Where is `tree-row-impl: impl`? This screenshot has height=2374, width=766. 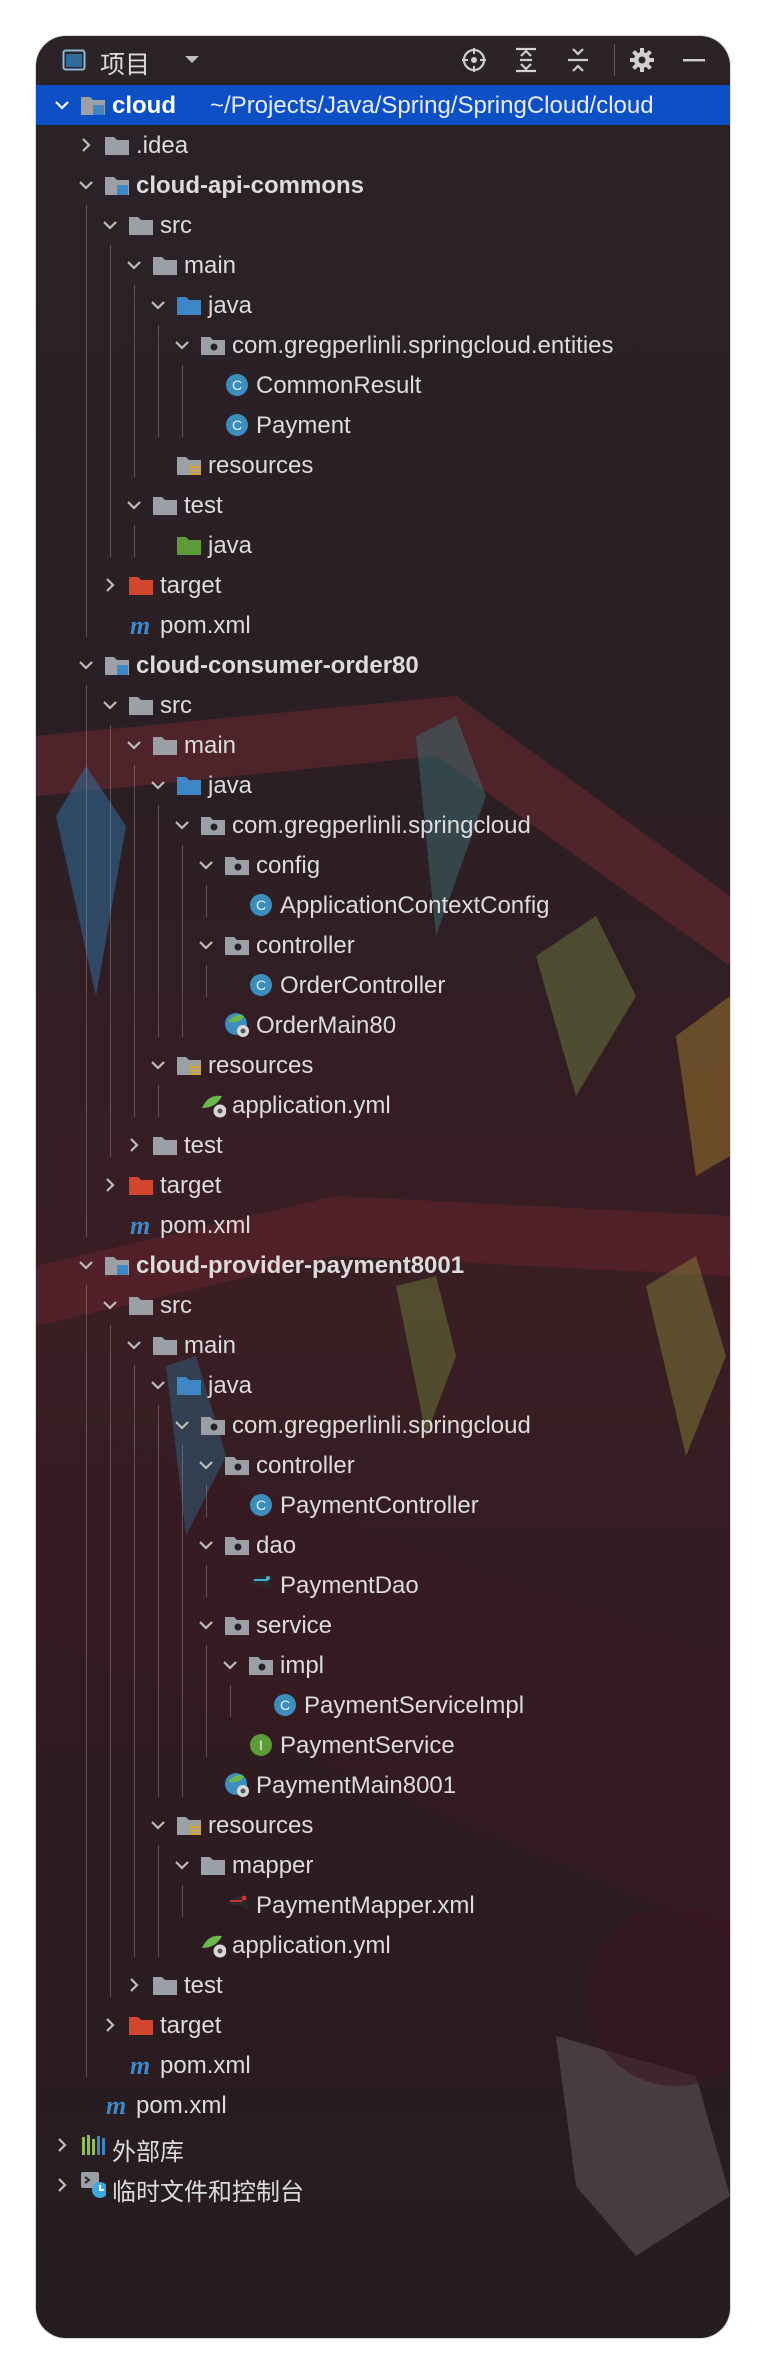 tree-row-impl: impl is located at coordinates (383, 1665).